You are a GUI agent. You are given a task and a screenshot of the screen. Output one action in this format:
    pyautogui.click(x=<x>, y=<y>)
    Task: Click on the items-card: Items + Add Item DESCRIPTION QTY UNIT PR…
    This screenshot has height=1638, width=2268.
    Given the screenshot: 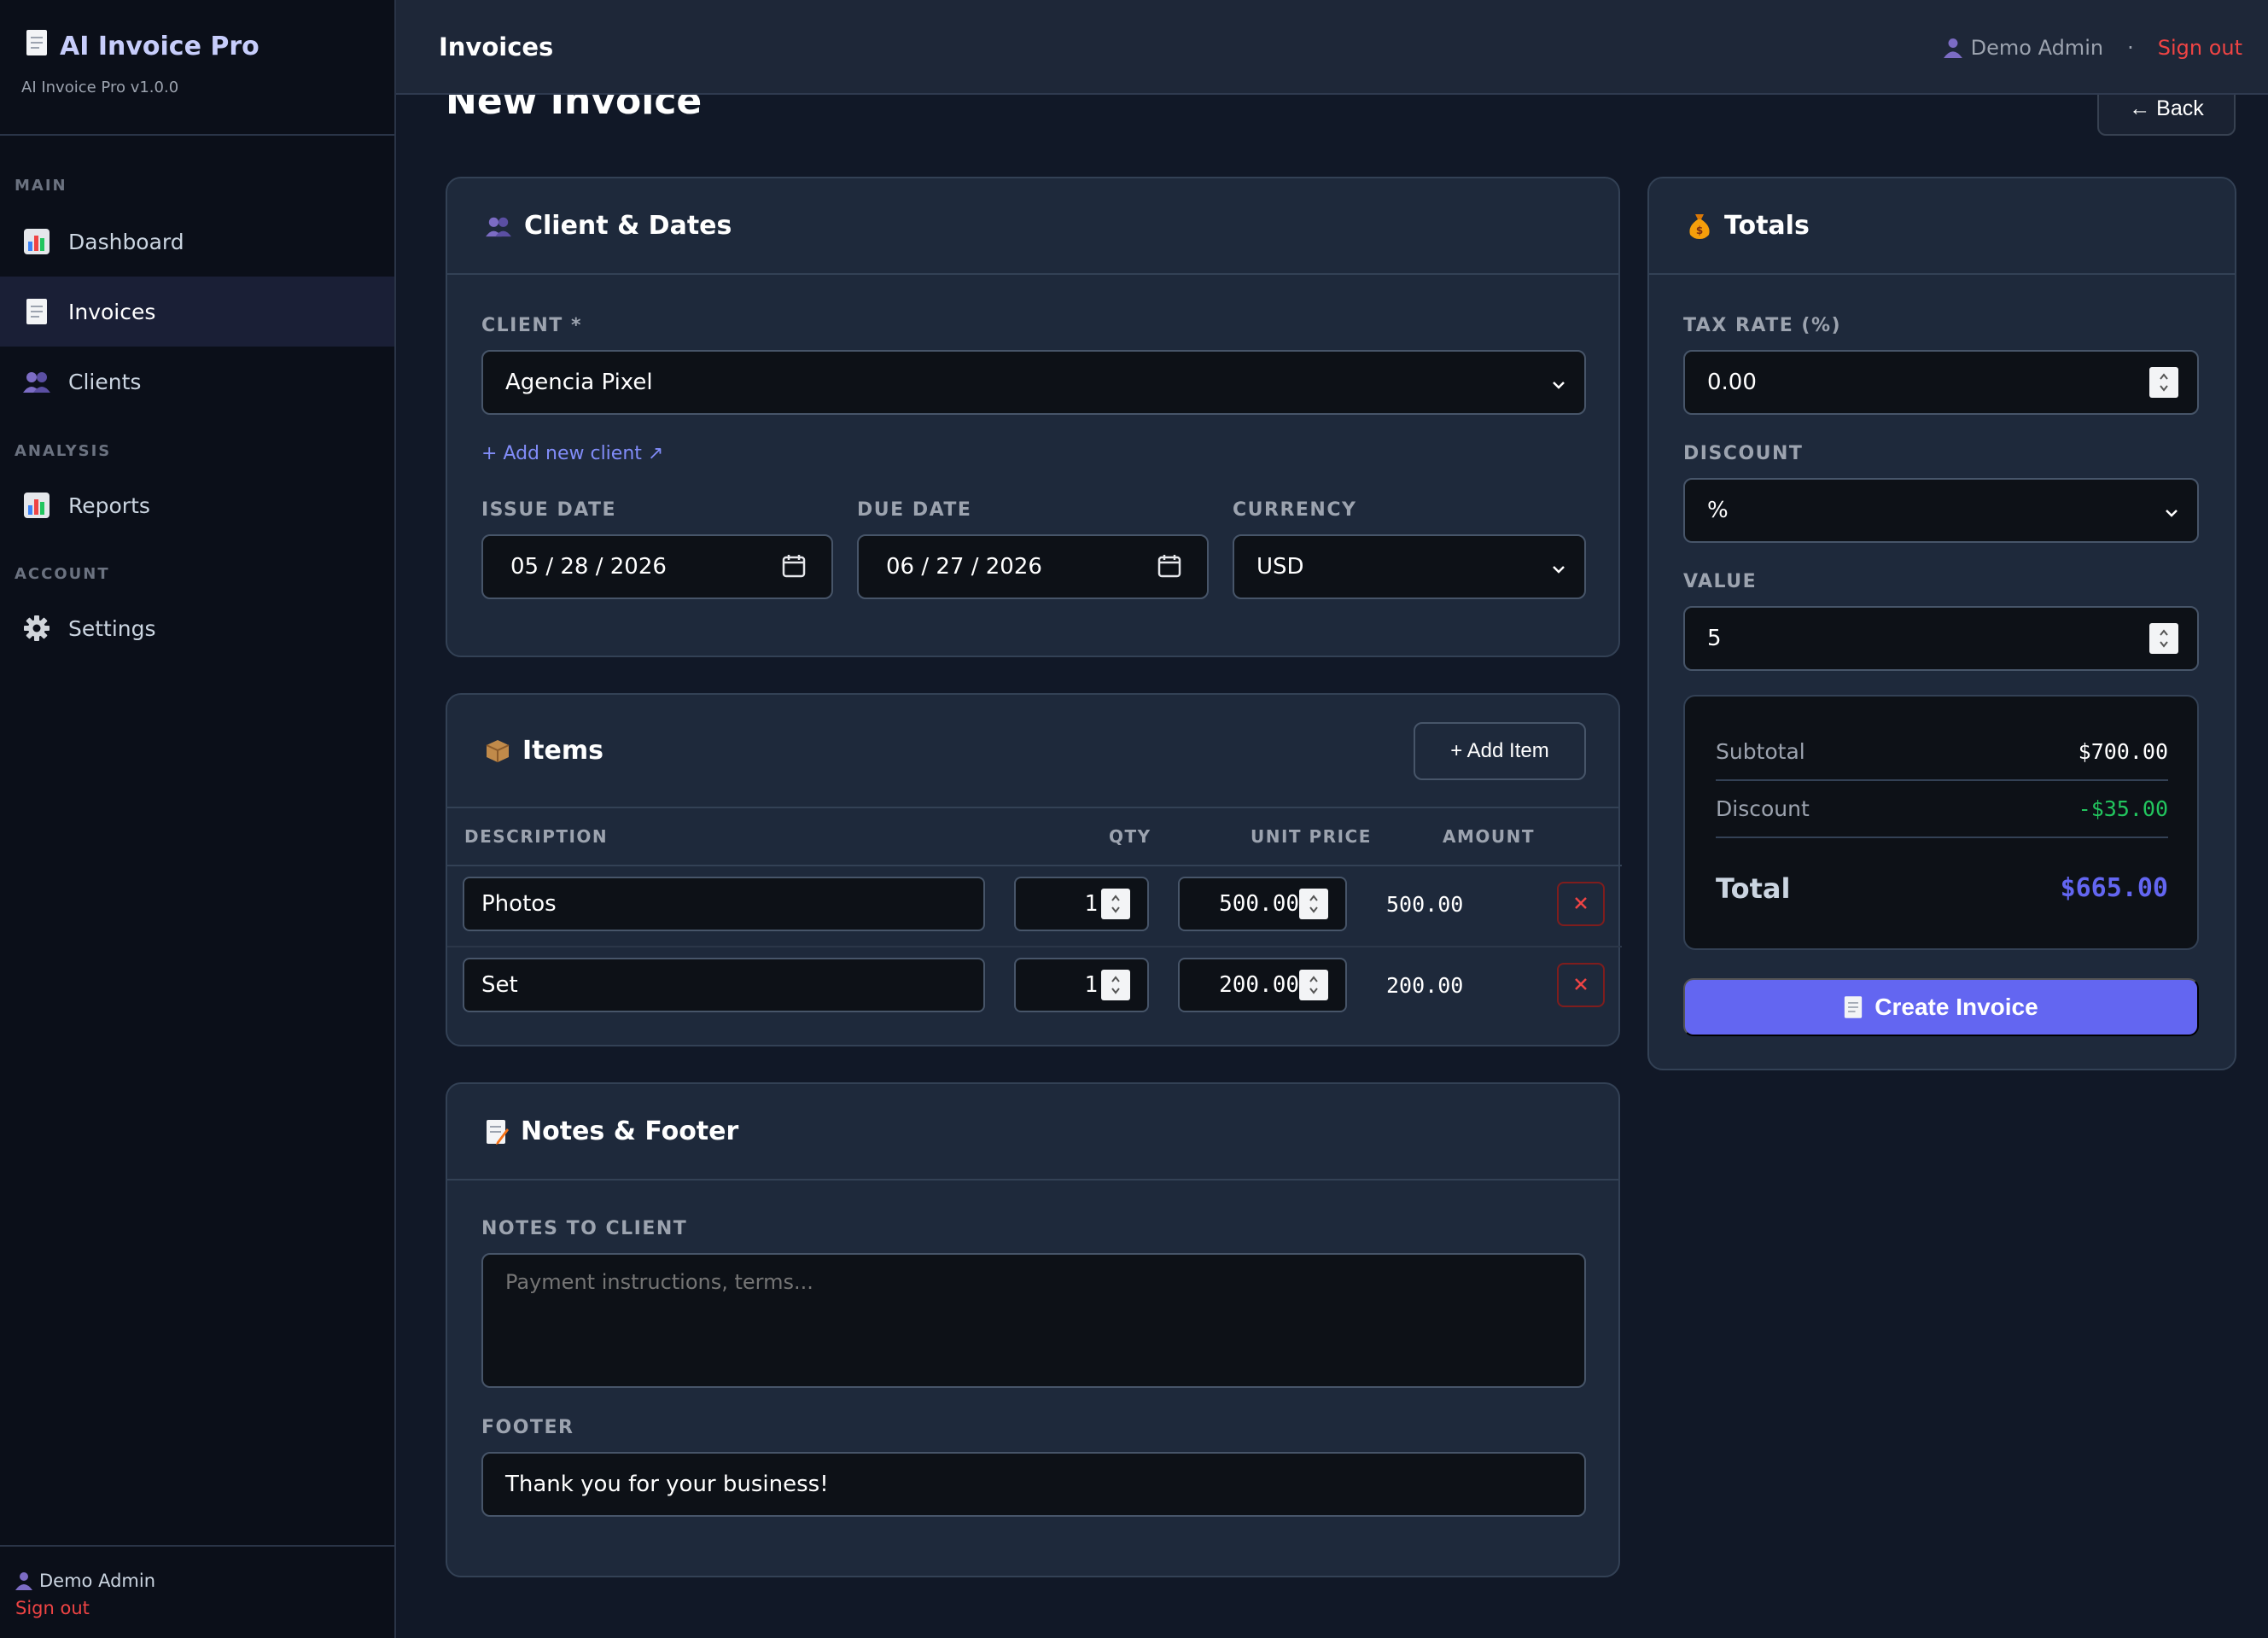 What is the action you would take?
    pyautogui.click(x=1034, y=869)
    